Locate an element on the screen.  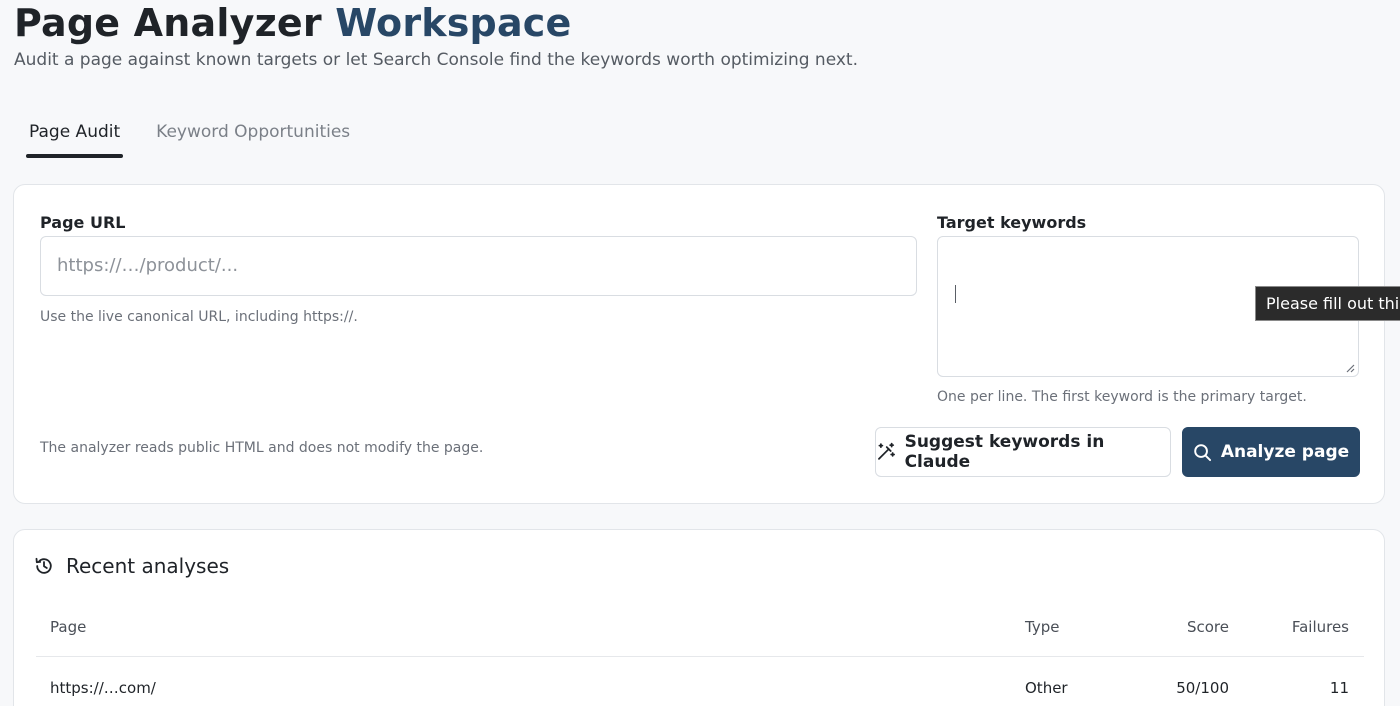
text-caret is located at coordinates (955, 294).